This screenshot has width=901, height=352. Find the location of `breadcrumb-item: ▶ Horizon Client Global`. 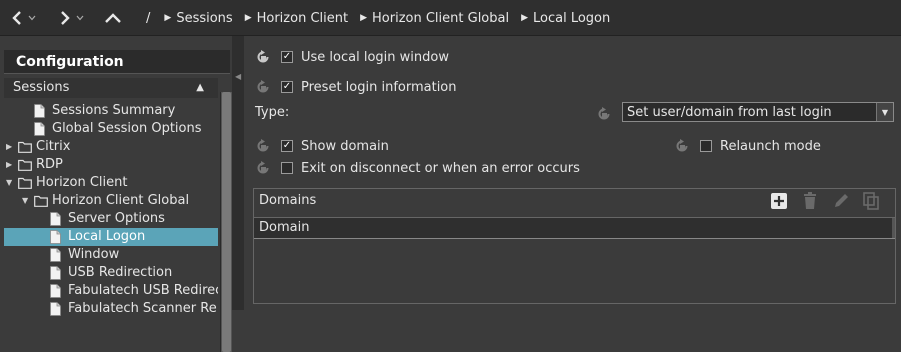

breadcrumb-item: ▶ Horizon Client Global is located at coordinates (434, 18).